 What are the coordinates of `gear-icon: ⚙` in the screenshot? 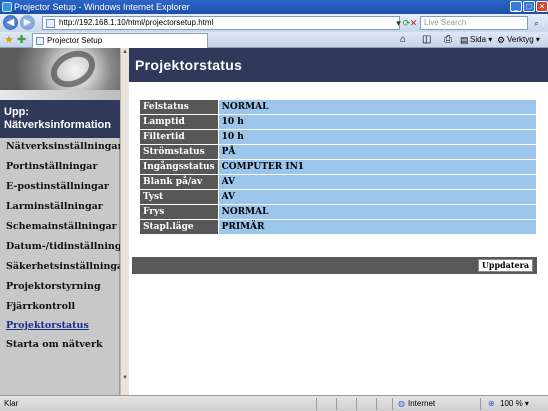 It's located at (501, 40).